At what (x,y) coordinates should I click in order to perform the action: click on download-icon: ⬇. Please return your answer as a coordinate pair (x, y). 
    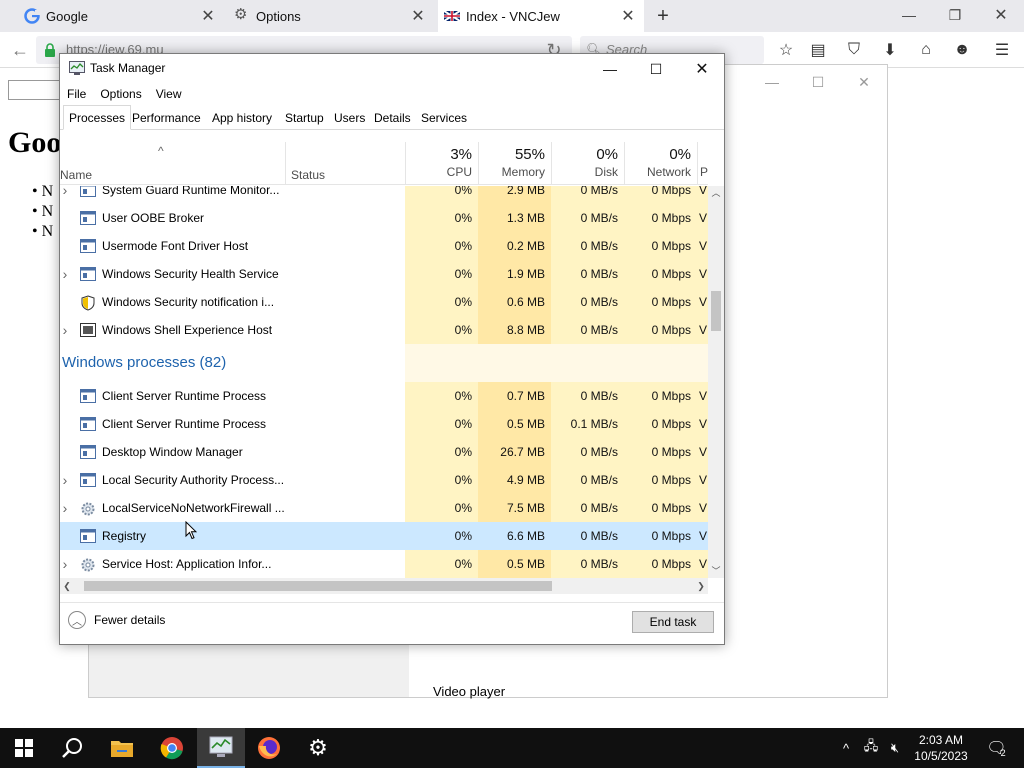
    Looking at the image, I should click on (890, 50).